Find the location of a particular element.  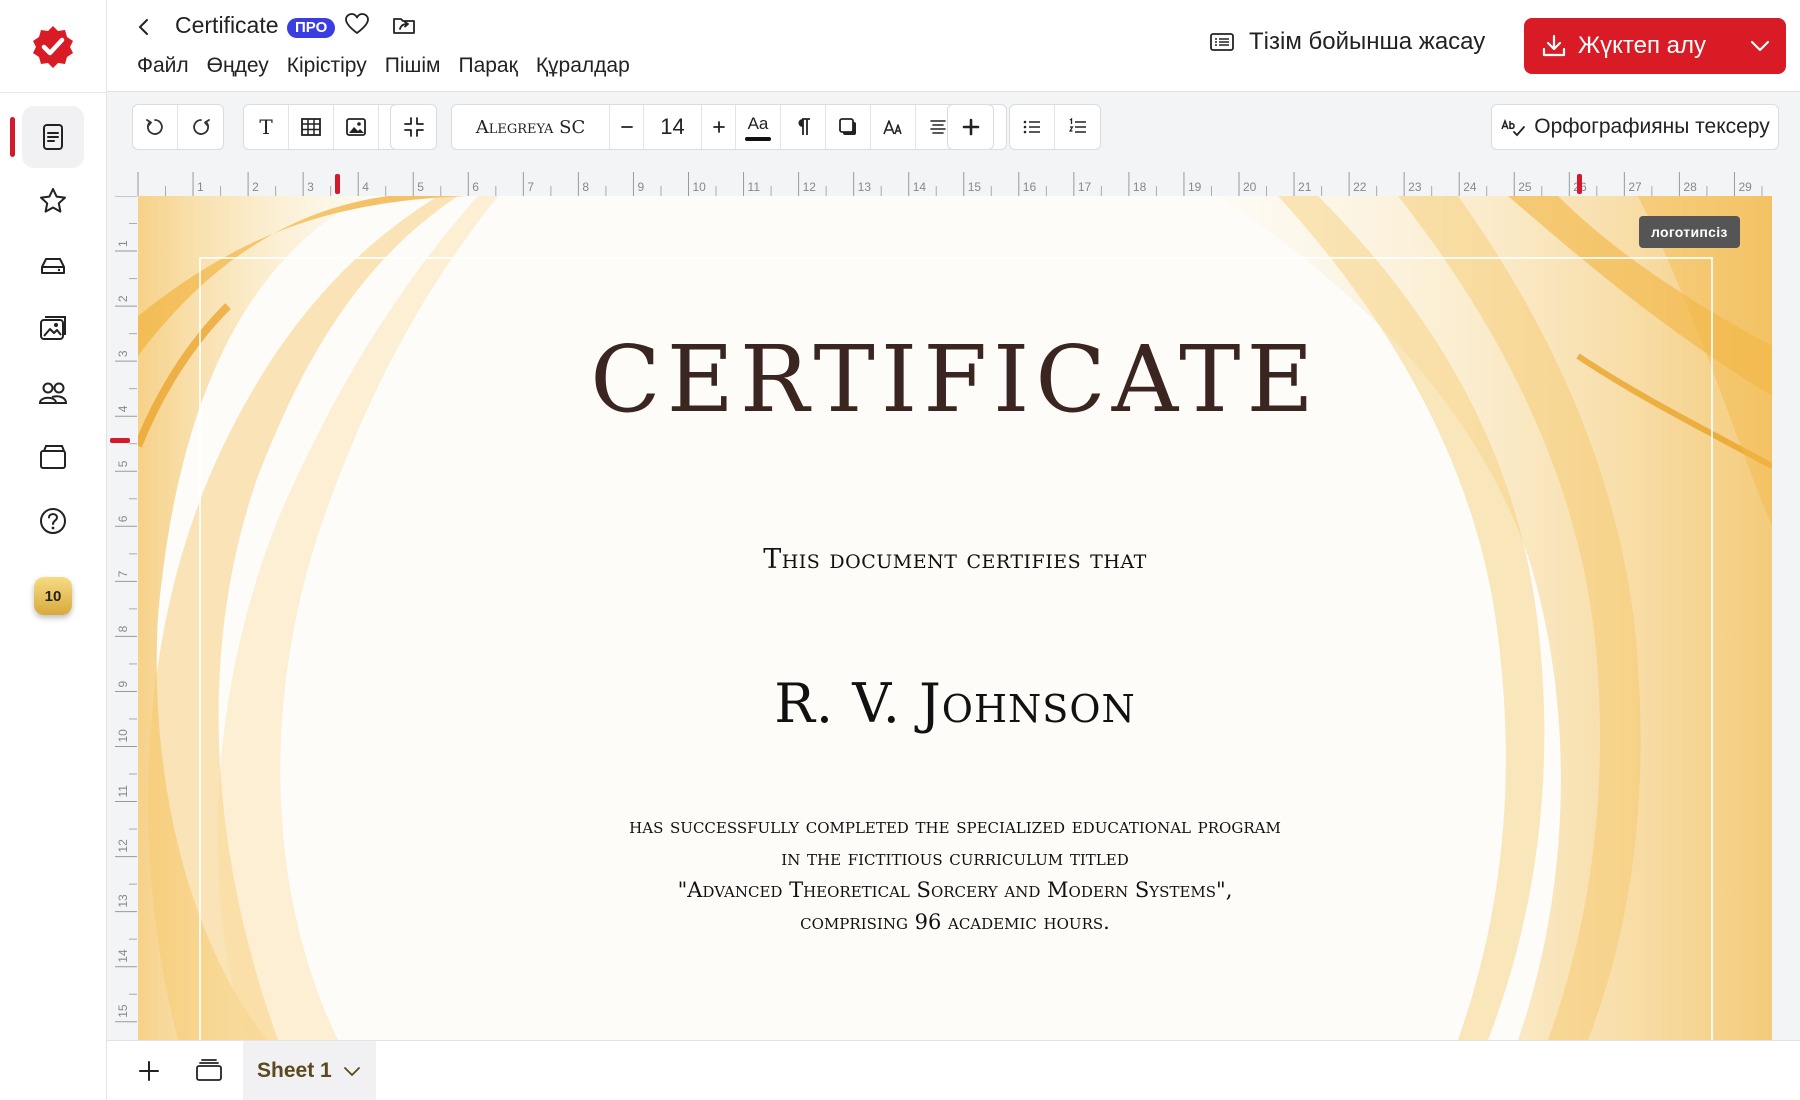

fit-group is located at coordinates (413, 127).